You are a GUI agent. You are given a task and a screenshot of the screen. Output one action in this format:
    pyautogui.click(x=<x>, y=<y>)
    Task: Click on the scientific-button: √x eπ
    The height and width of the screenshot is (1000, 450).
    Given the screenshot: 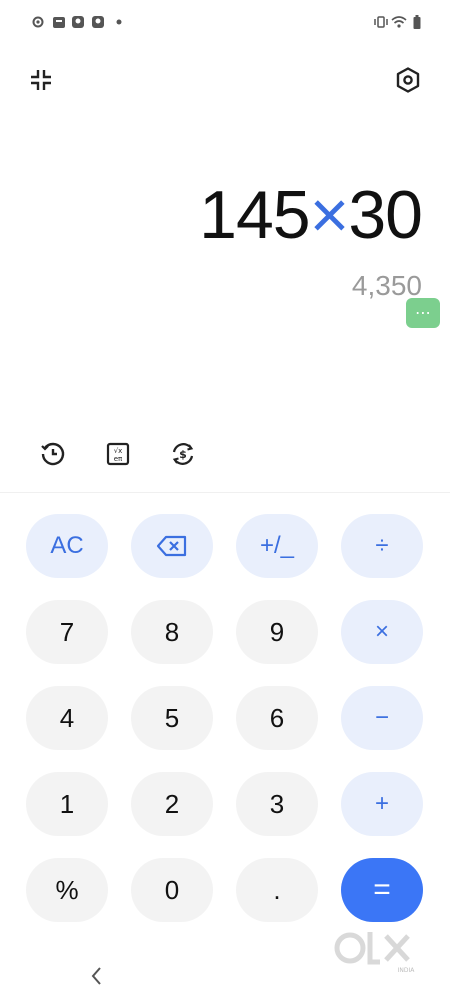 What is the action you would take?
    pyautogui.click(x=118, y=454)
    